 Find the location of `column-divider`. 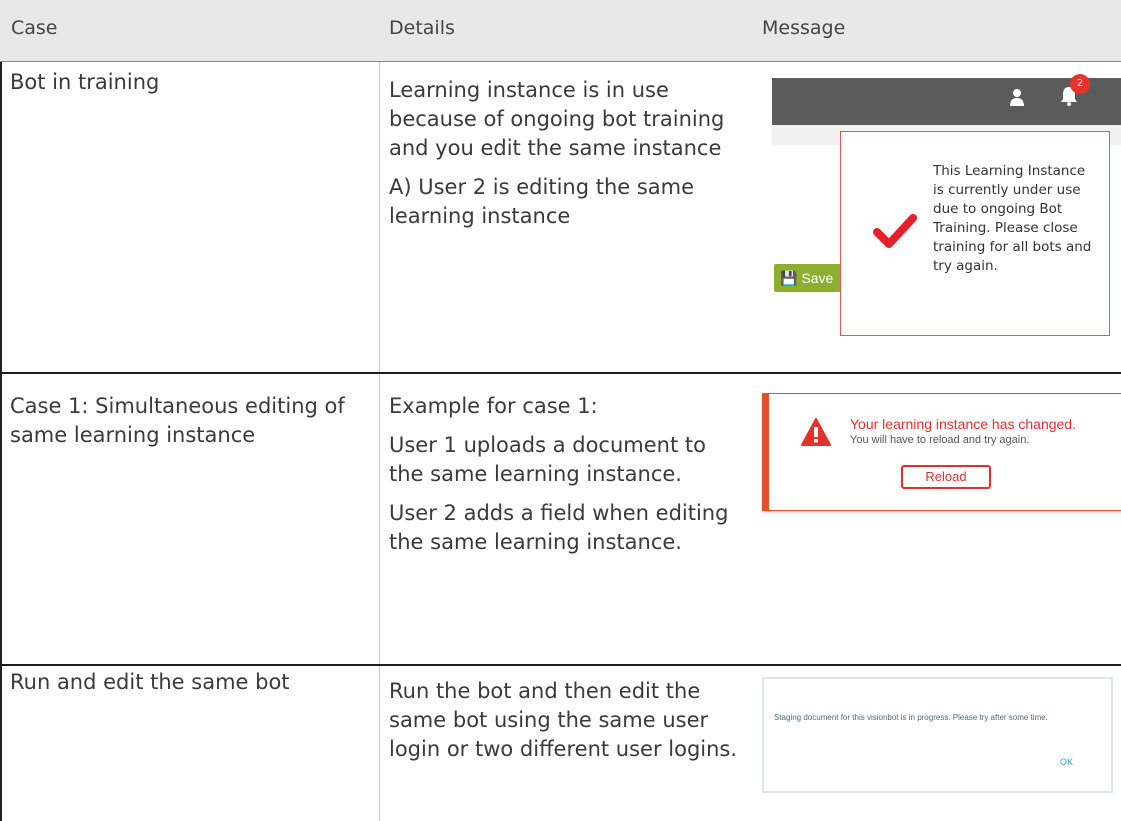

column-divider is located at coordinates (379, 441).